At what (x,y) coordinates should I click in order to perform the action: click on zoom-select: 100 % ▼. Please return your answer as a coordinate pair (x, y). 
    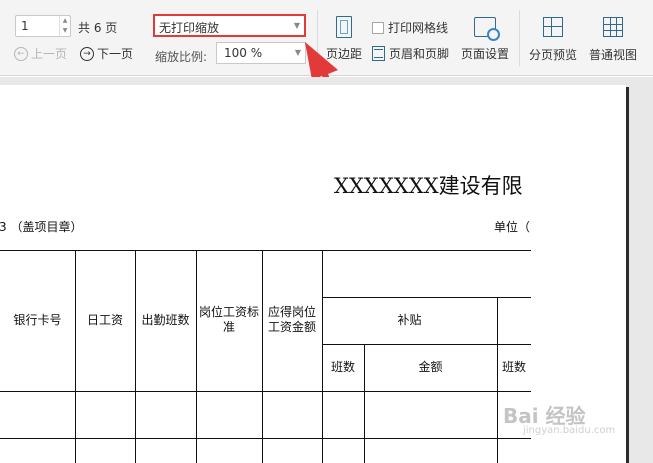
    Looking at the image, I should click on (261, 53).